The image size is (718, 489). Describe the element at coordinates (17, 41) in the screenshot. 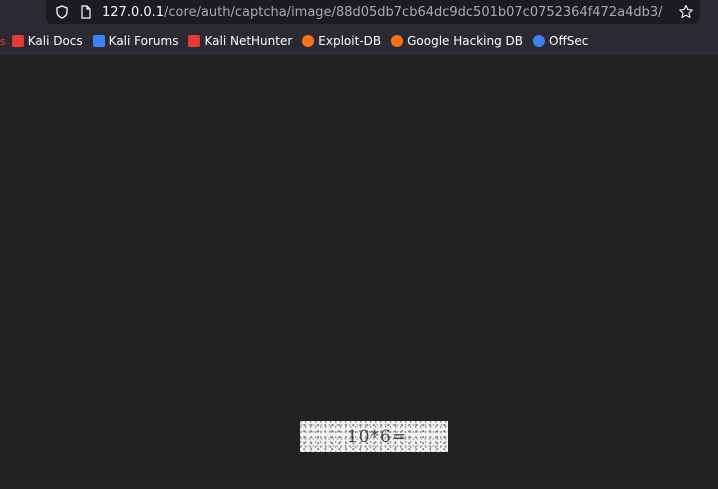

I see `kali-docs-icon` at that location.